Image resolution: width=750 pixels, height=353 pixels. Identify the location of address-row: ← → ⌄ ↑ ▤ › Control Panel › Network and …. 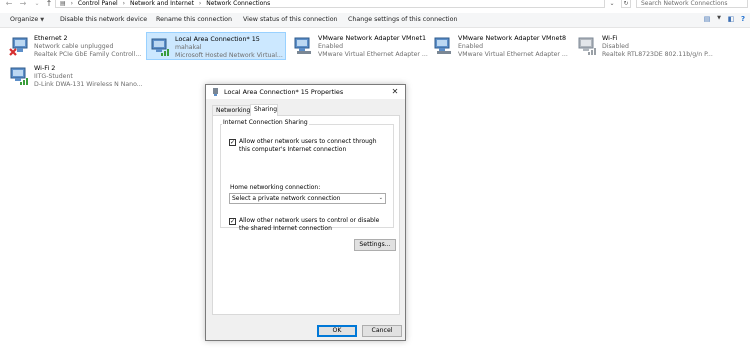
(375, 5).